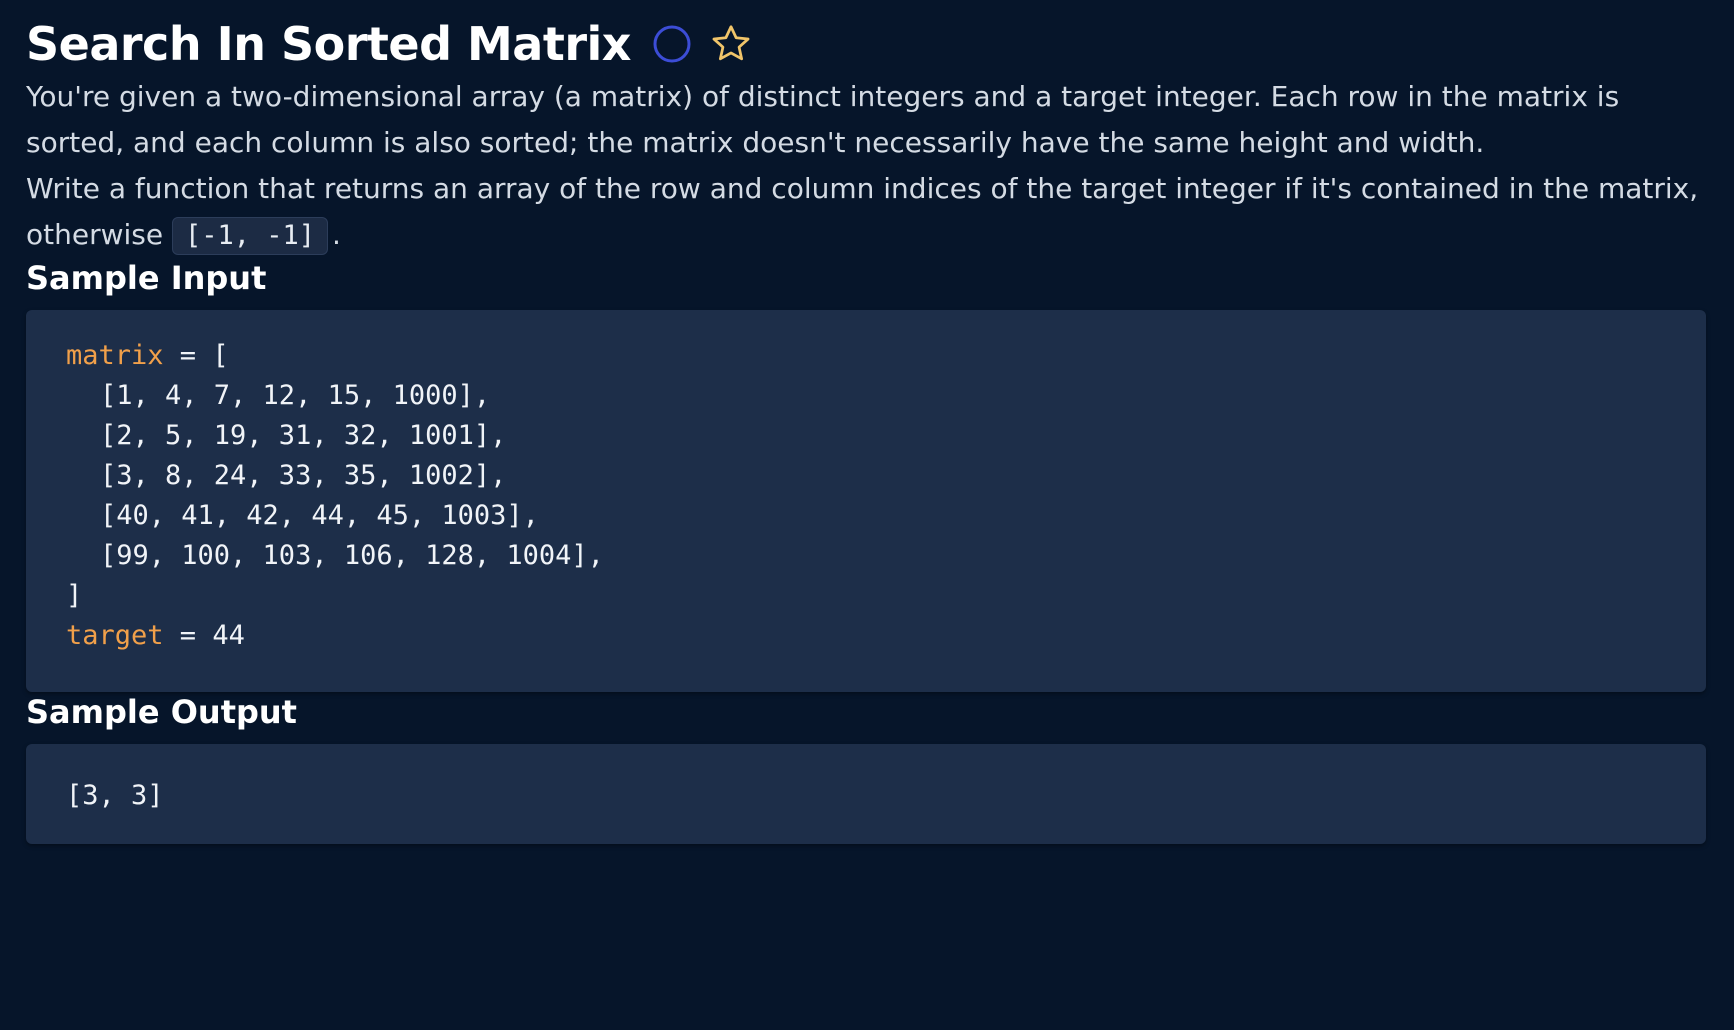 The width and height of the screenshot is (1734, 1030). I want to click on sample-output-value: [3, 3], so click(115, 795).